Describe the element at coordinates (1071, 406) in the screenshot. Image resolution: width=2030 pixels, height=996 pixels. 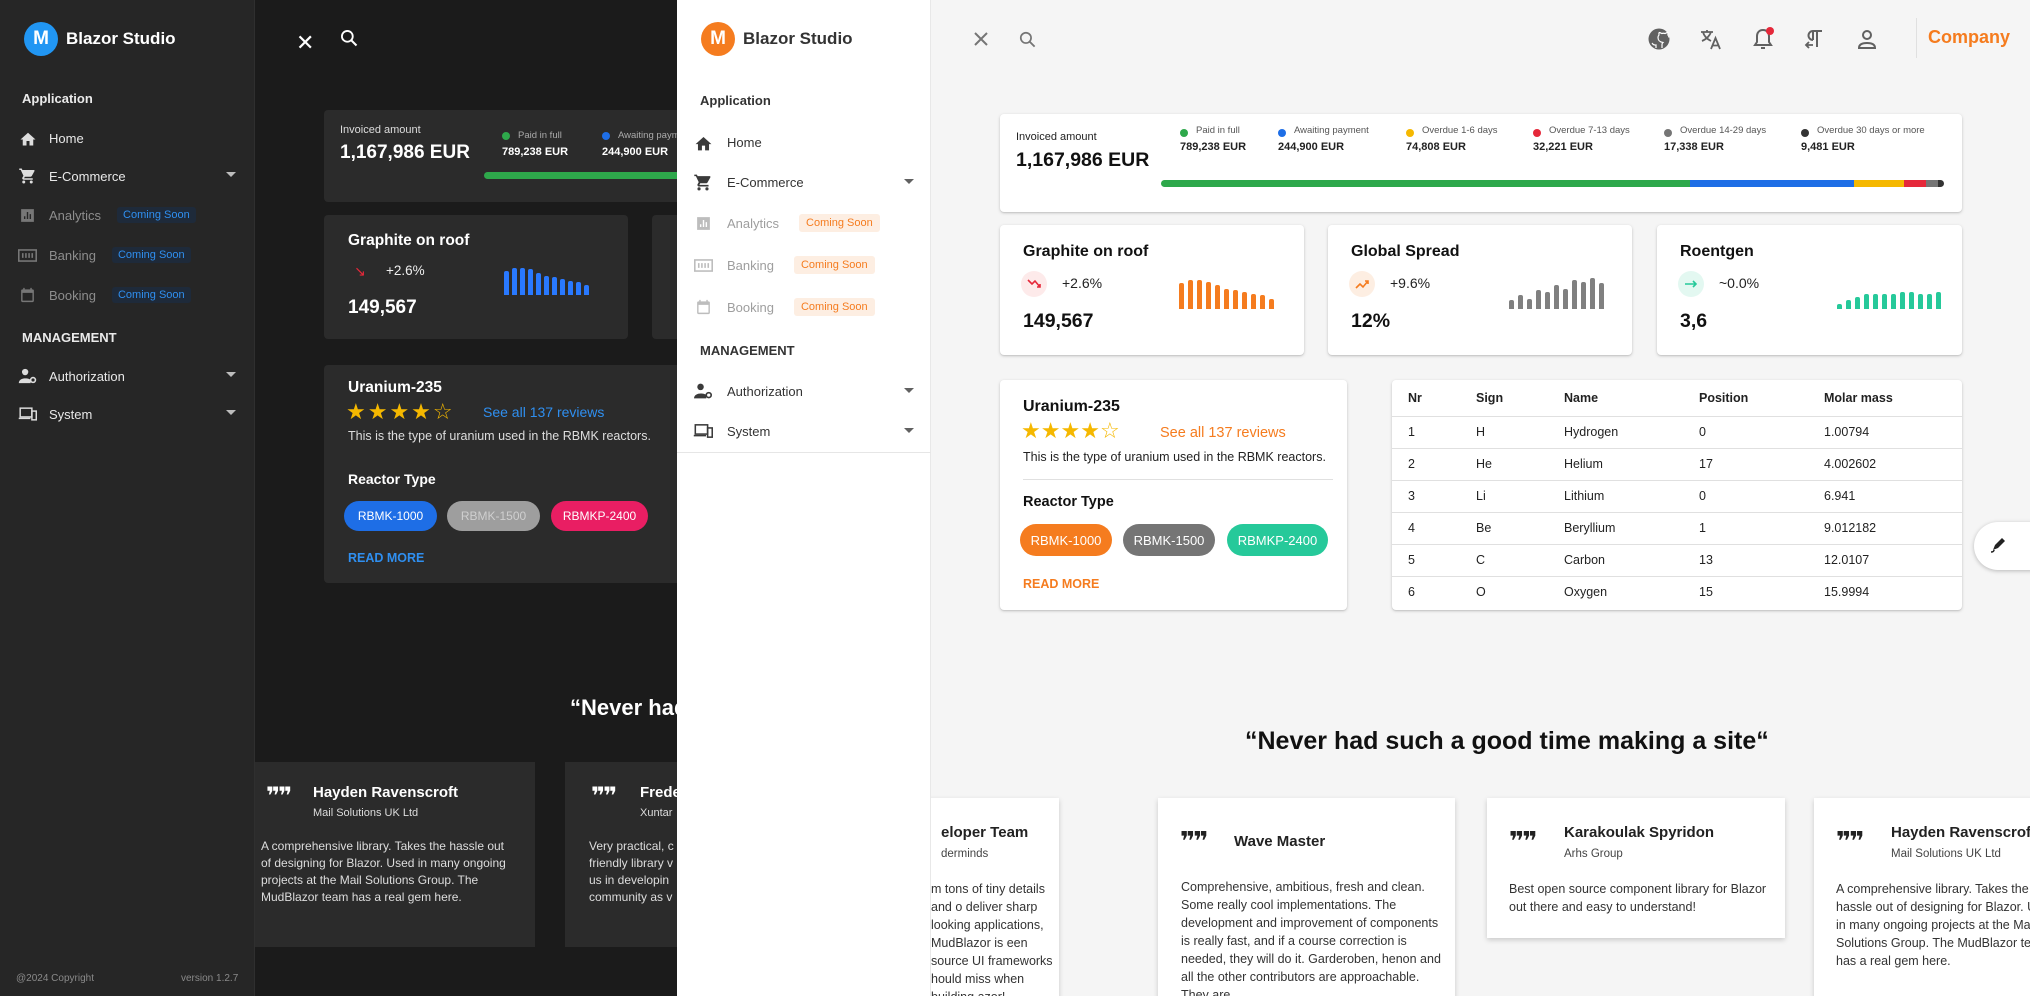
I see `product-title: Uranium-235` at that location.